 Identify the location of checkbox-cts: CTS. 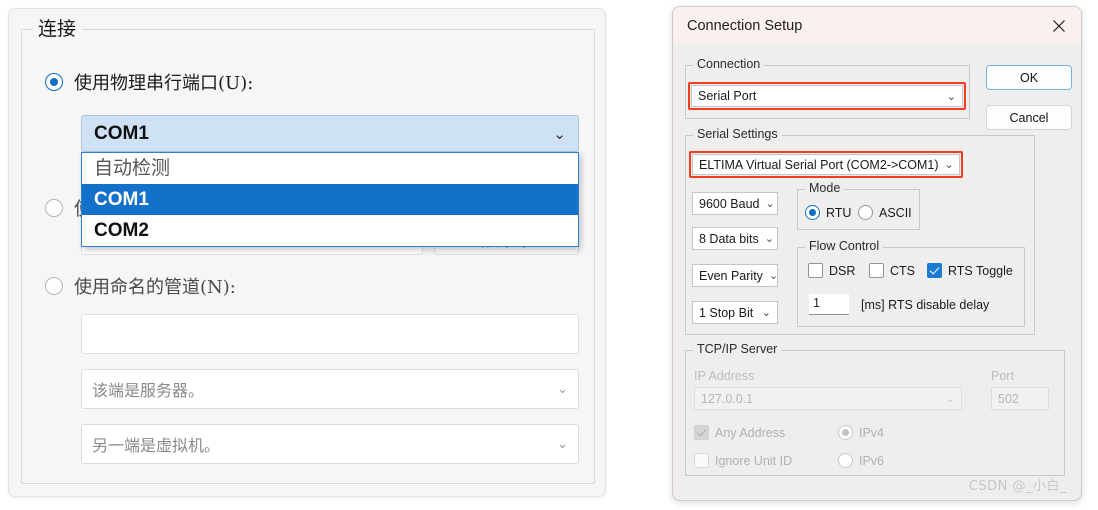
(892, 270).